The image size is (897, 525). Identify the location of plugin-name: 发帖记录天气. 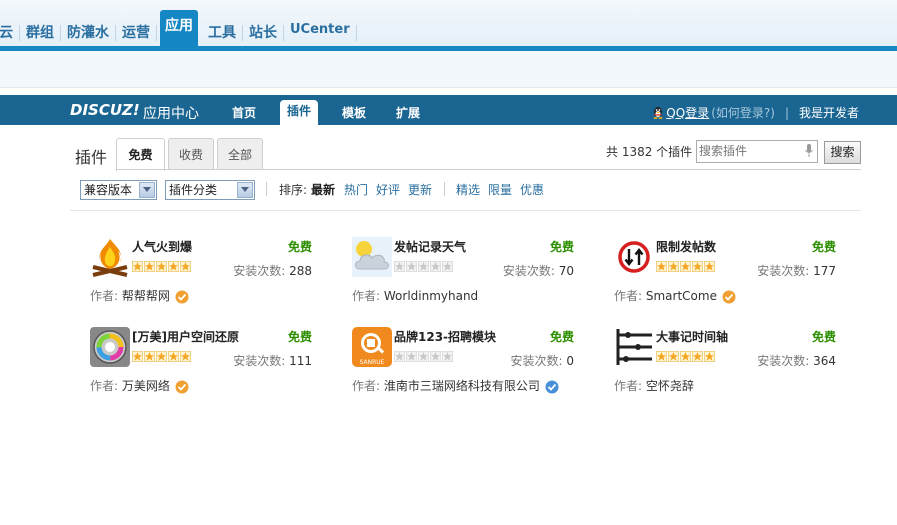
(430, 246).